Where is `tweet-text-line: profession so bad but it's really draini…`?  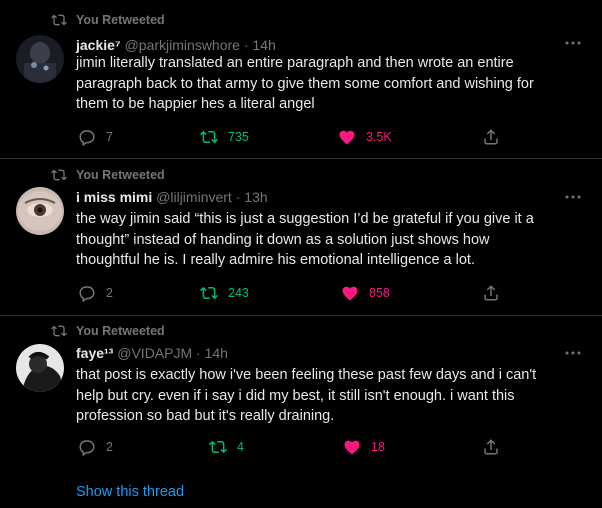
tweet-text-line: profession so bad but it's really draini… is located at coordinates (205, 416).